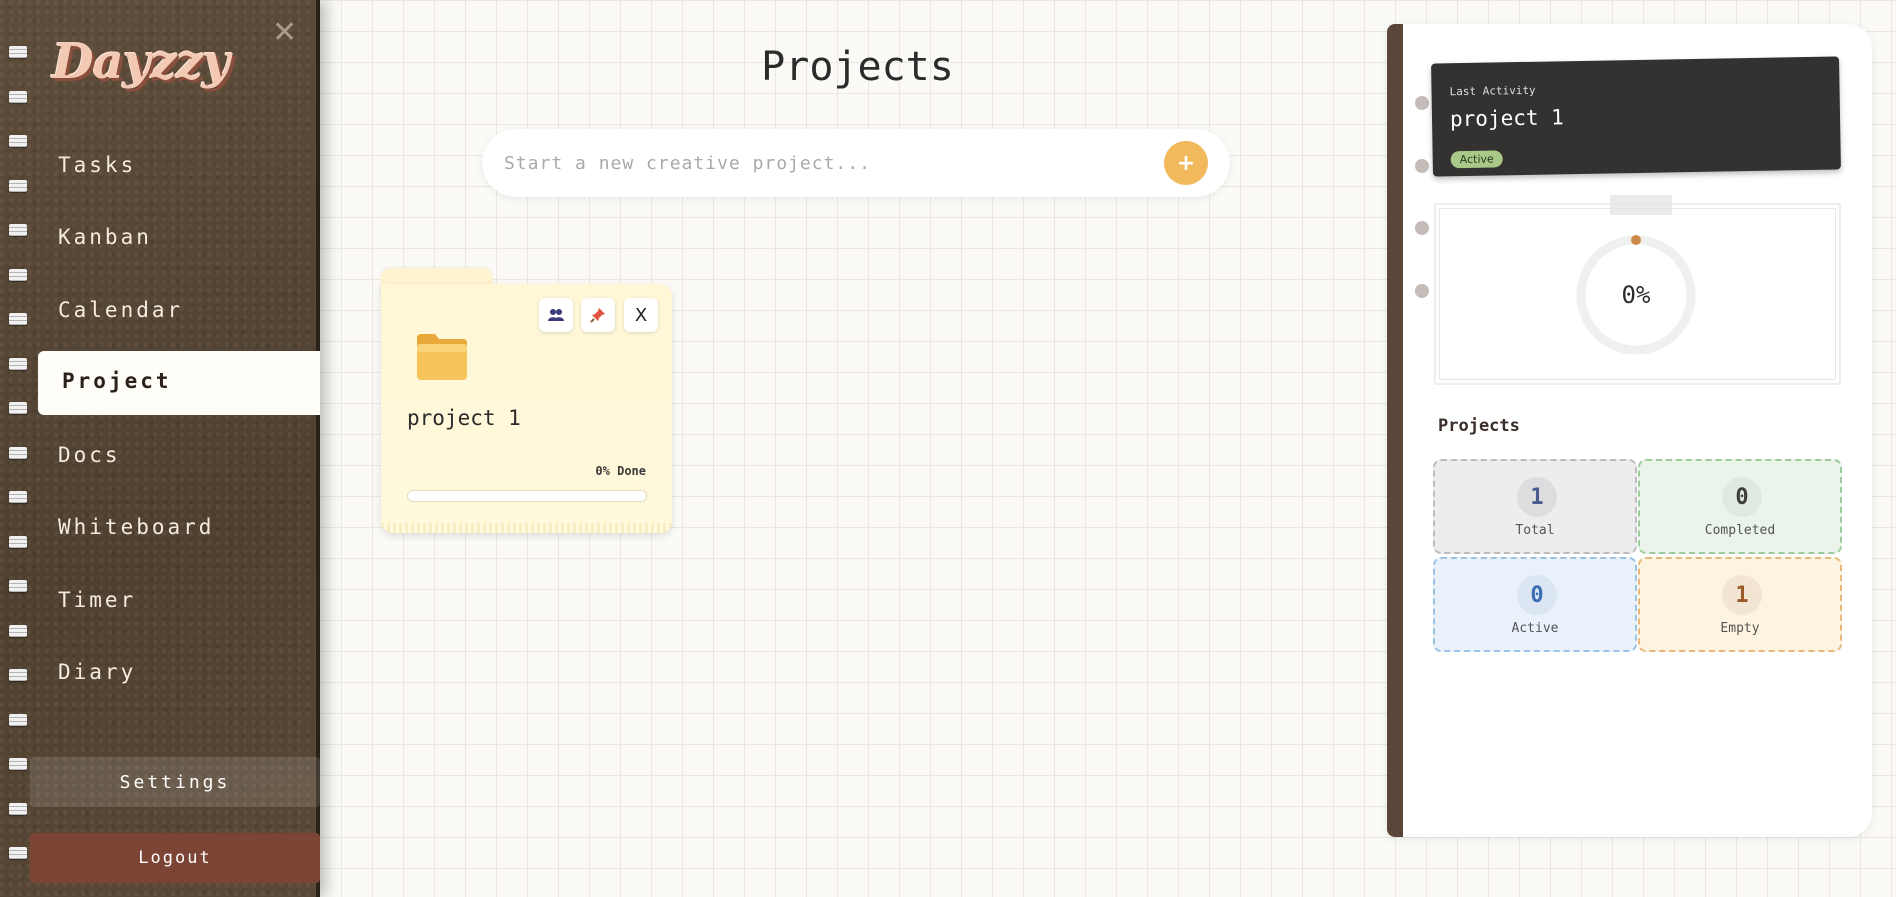 This screenshot has height=897, width=1896. What do you see at coordinates (824, 163) in the screenshot?
I see `new-project-input` at bounding box center [824, 163].